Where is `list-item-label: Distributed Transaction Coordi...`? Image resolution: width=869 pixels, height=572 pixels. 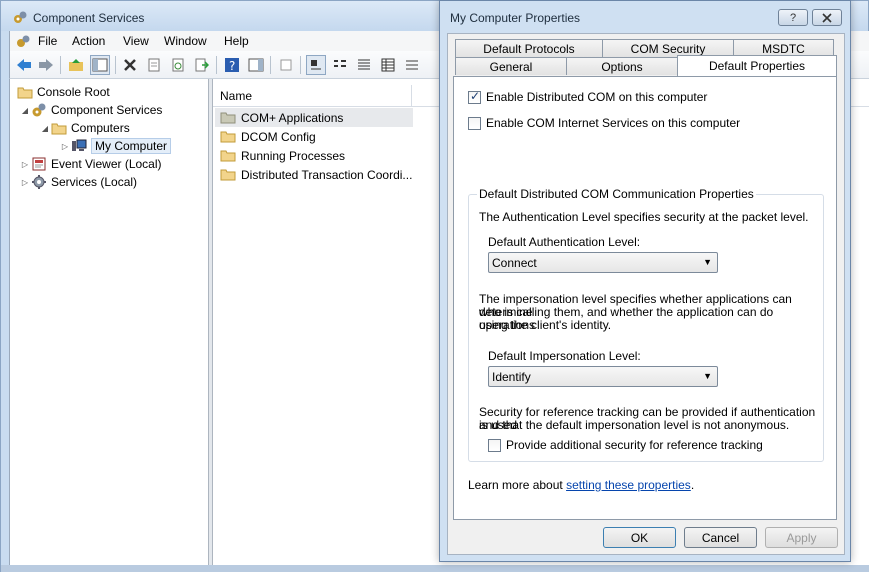
list-item-label: Distributed Transaction Coordi... is located at coordinates (327, 174).